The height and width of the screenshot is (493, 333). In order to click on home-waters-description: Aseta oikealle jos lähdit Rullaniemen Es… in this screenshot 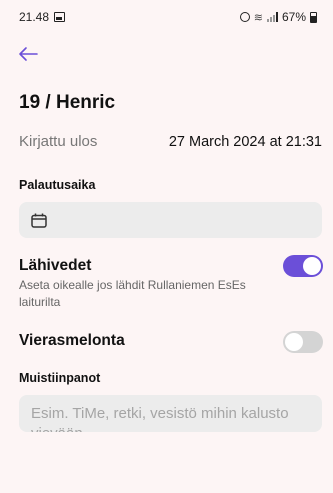, I will do `click(132, 293)`.